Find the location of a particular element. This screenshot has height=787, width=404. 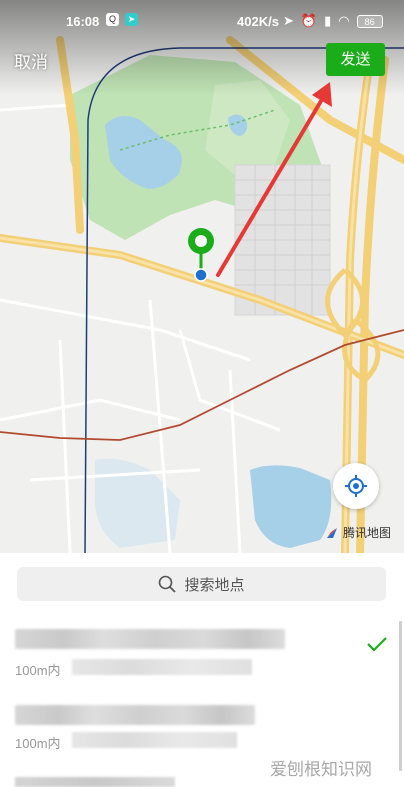

locate-me-button is located at coordinates (356, 486).